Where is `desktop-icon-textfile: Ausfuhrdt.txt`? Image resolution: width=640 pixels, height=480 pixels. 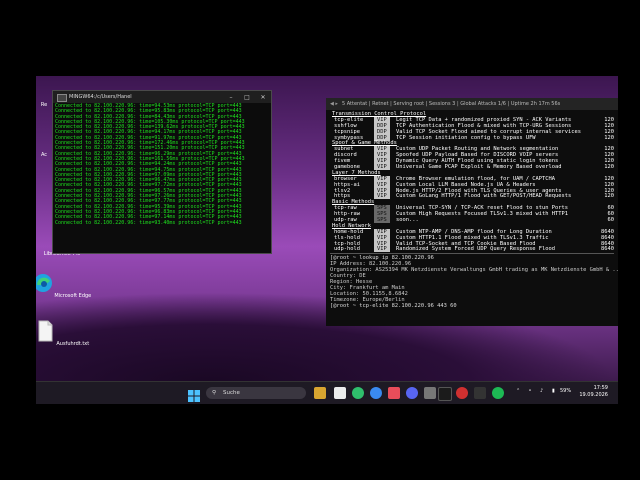
desktop-icon-textfile: Ausfuhrdt.txt is located at coordinates (64, 333).